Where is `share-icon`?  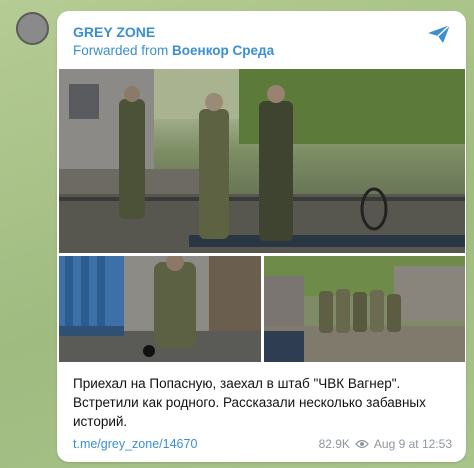 share-icon is located at coordinates (439, 34).